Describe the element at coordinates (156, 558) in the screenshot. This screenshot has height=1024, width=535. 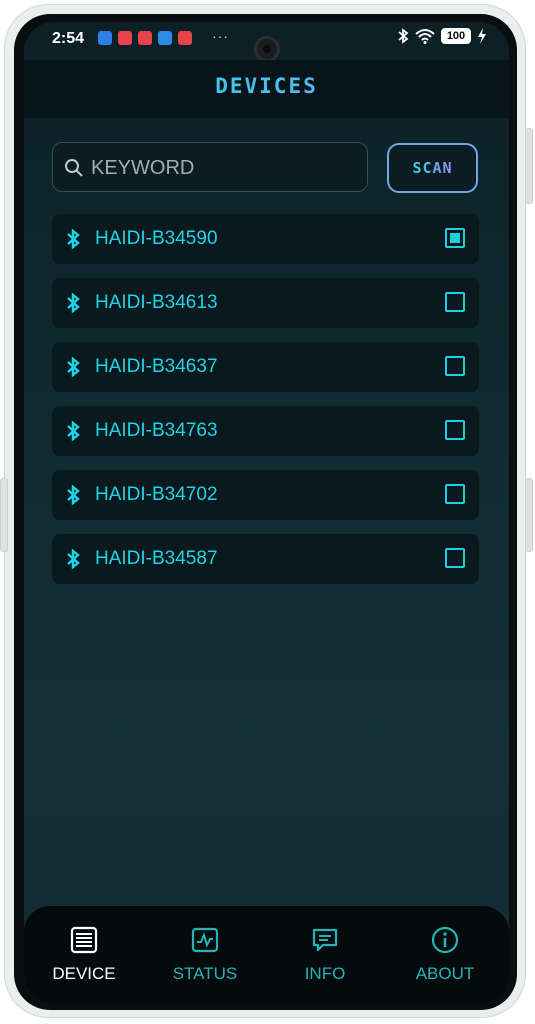
I see `device-name: HAIDI-B34587` at that location.